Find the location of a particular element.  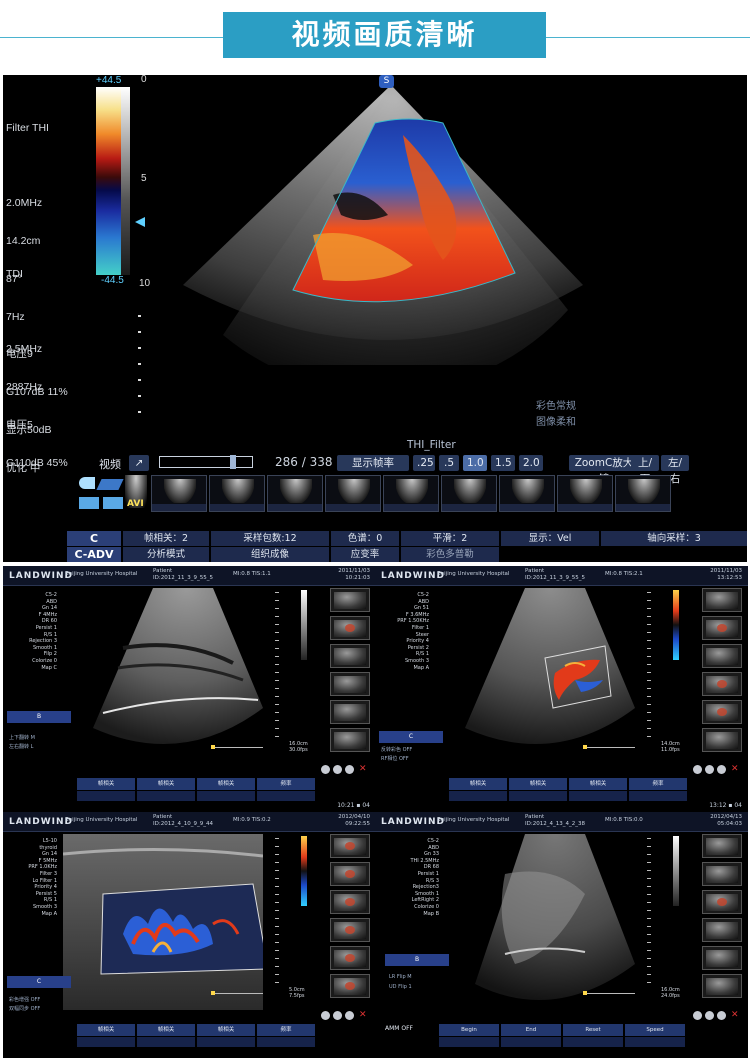

display-rate-button: 显示帧率 is located at coordinates (373, 463).